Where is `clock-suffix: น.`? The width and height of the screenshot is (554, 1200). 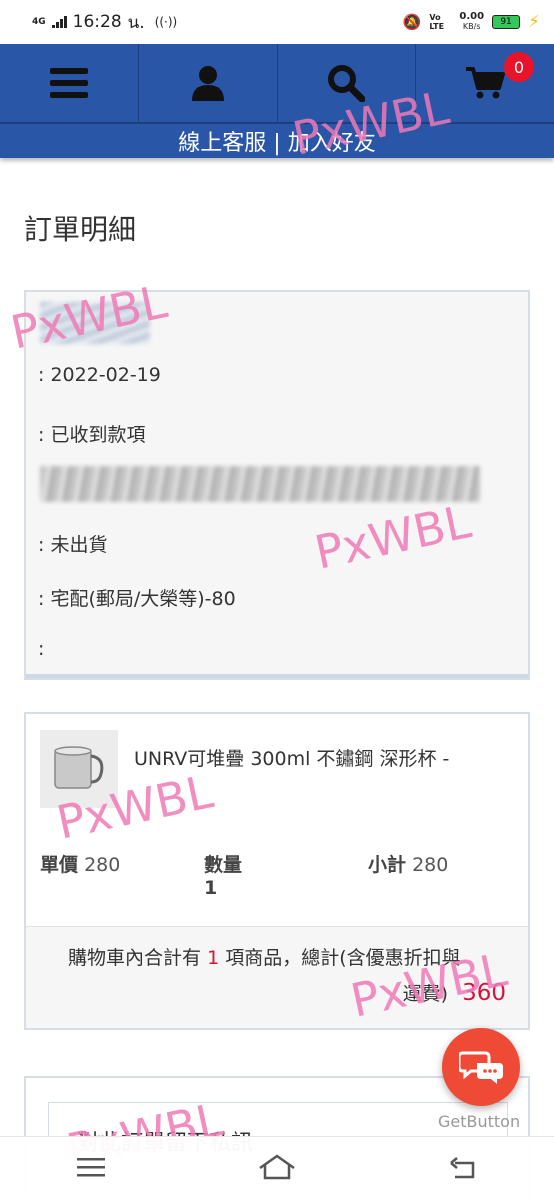 clock-suffix: น. is located at coordinates (136, 22).